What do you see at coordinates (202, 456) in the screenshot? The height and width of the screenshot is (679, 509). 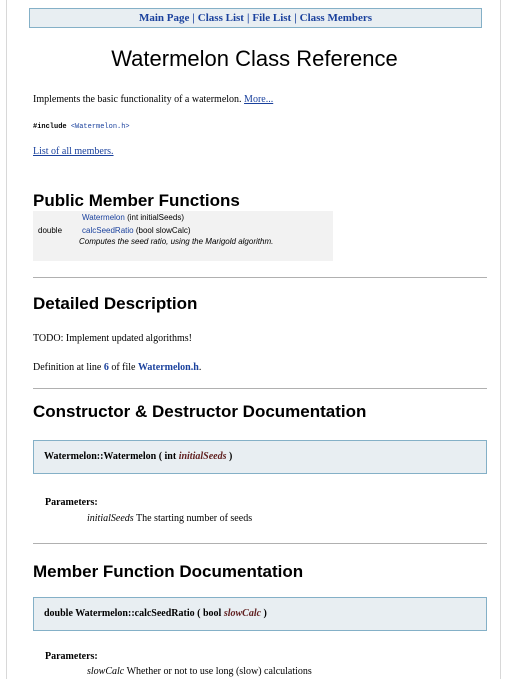 I see `signature-param: initialSeeds` at bounding box center [202, 456].